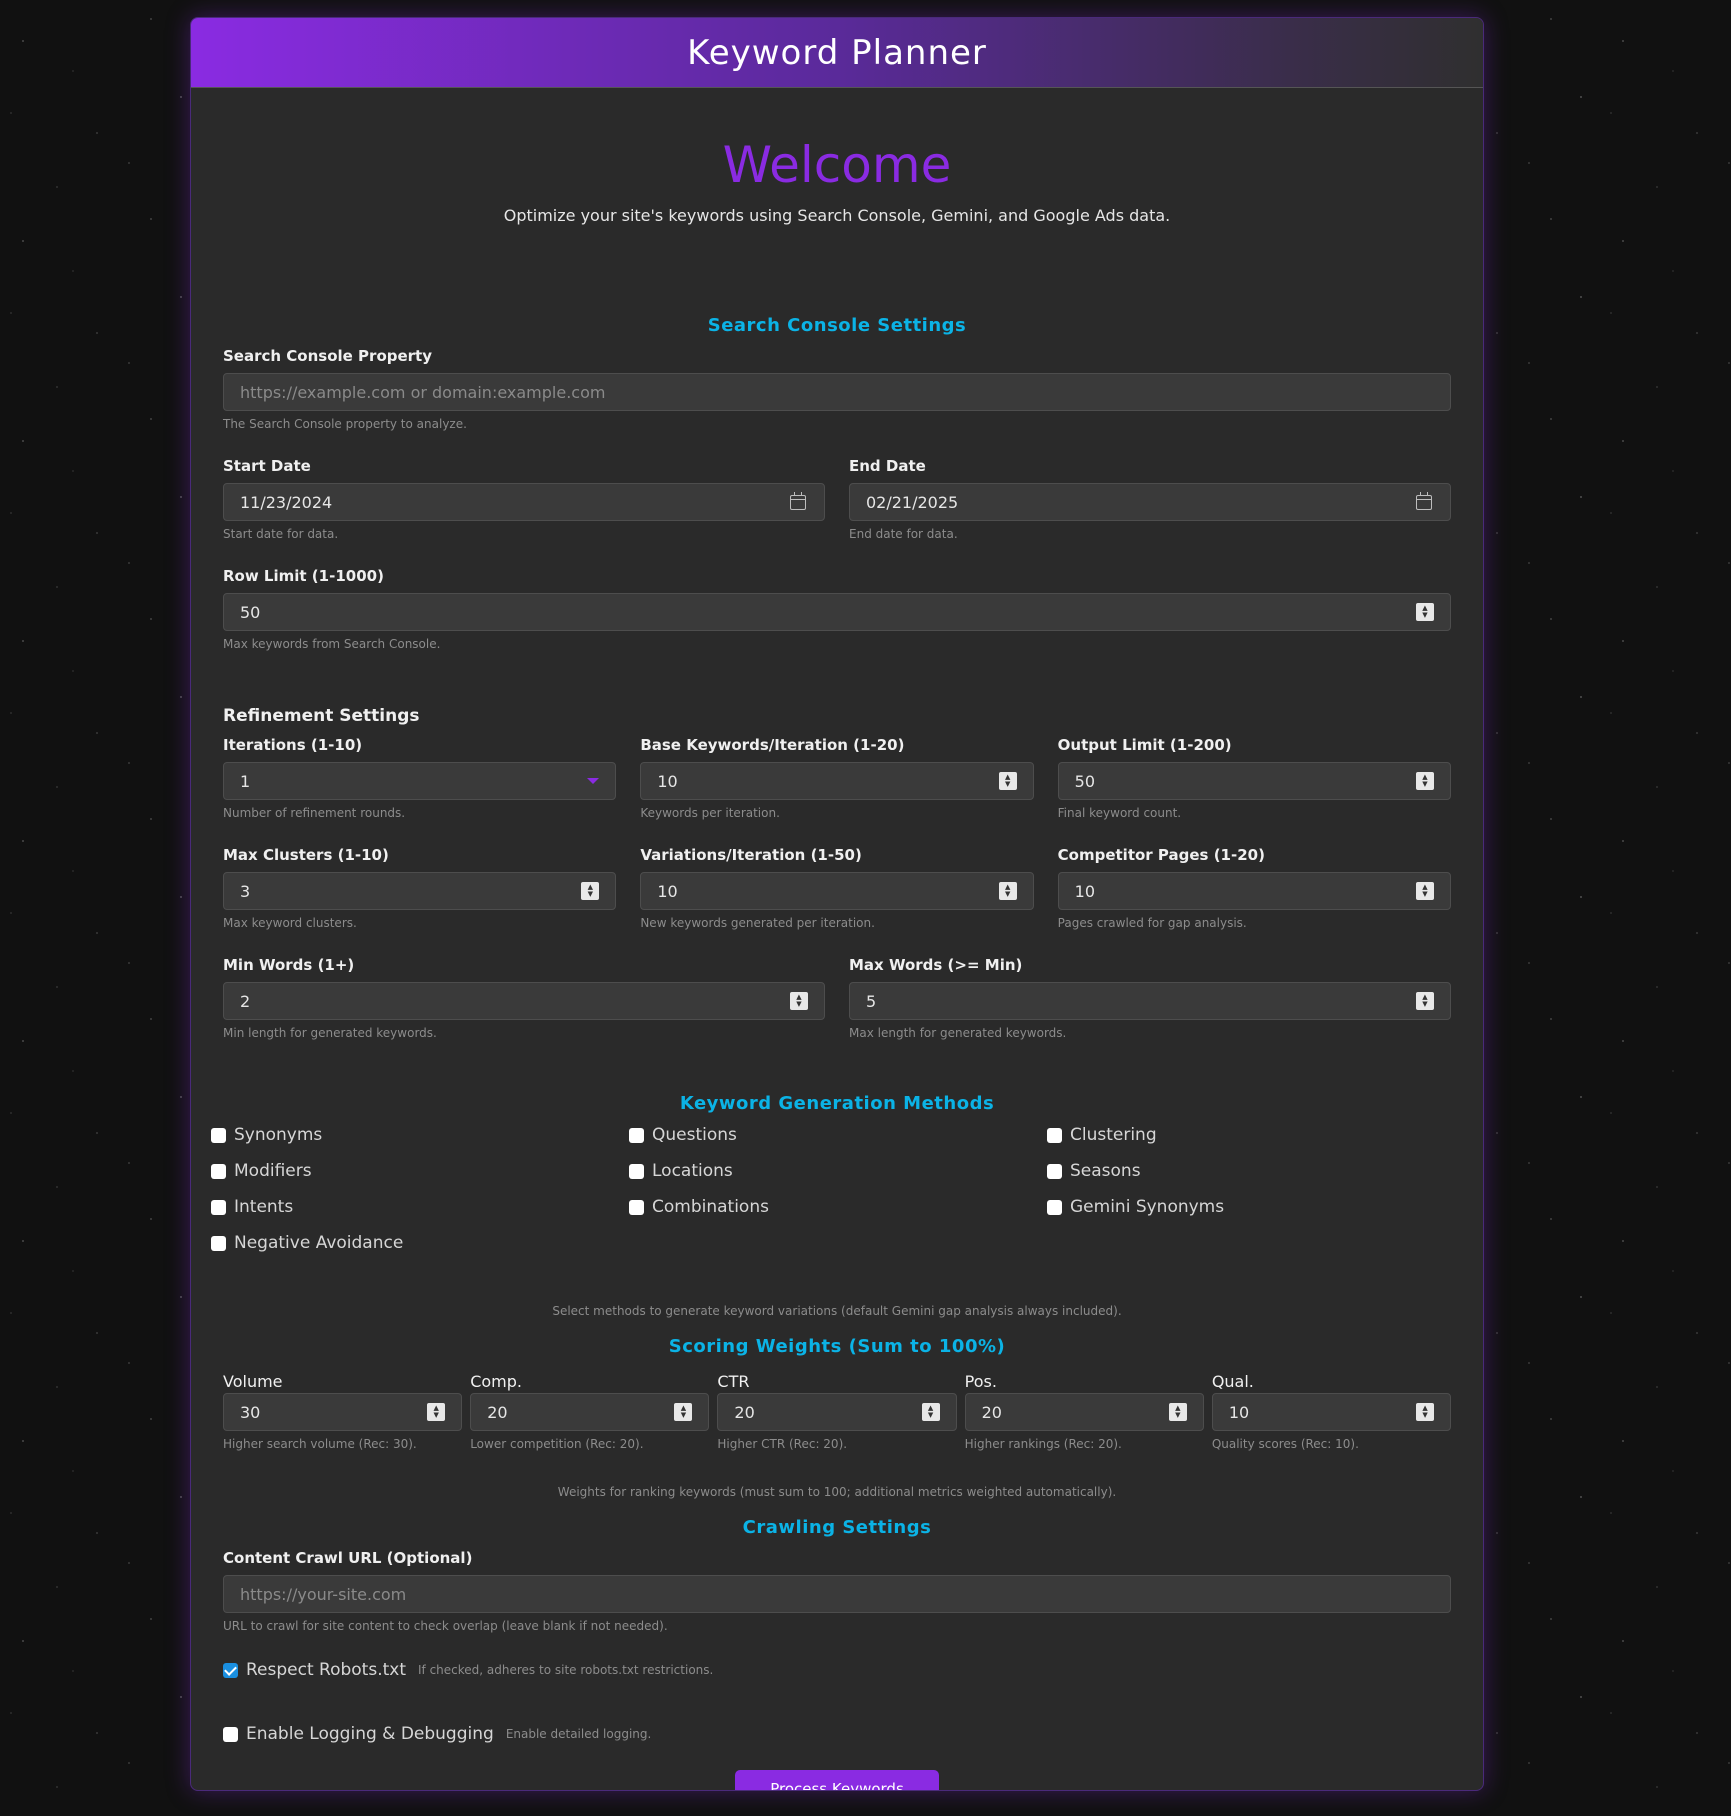 This screenshot has height=1816, width=1731. What do you see at coordinates (245, 1001) in the screenshot?
I see `min-words-value: 2` at bounding box center [245, 1001].